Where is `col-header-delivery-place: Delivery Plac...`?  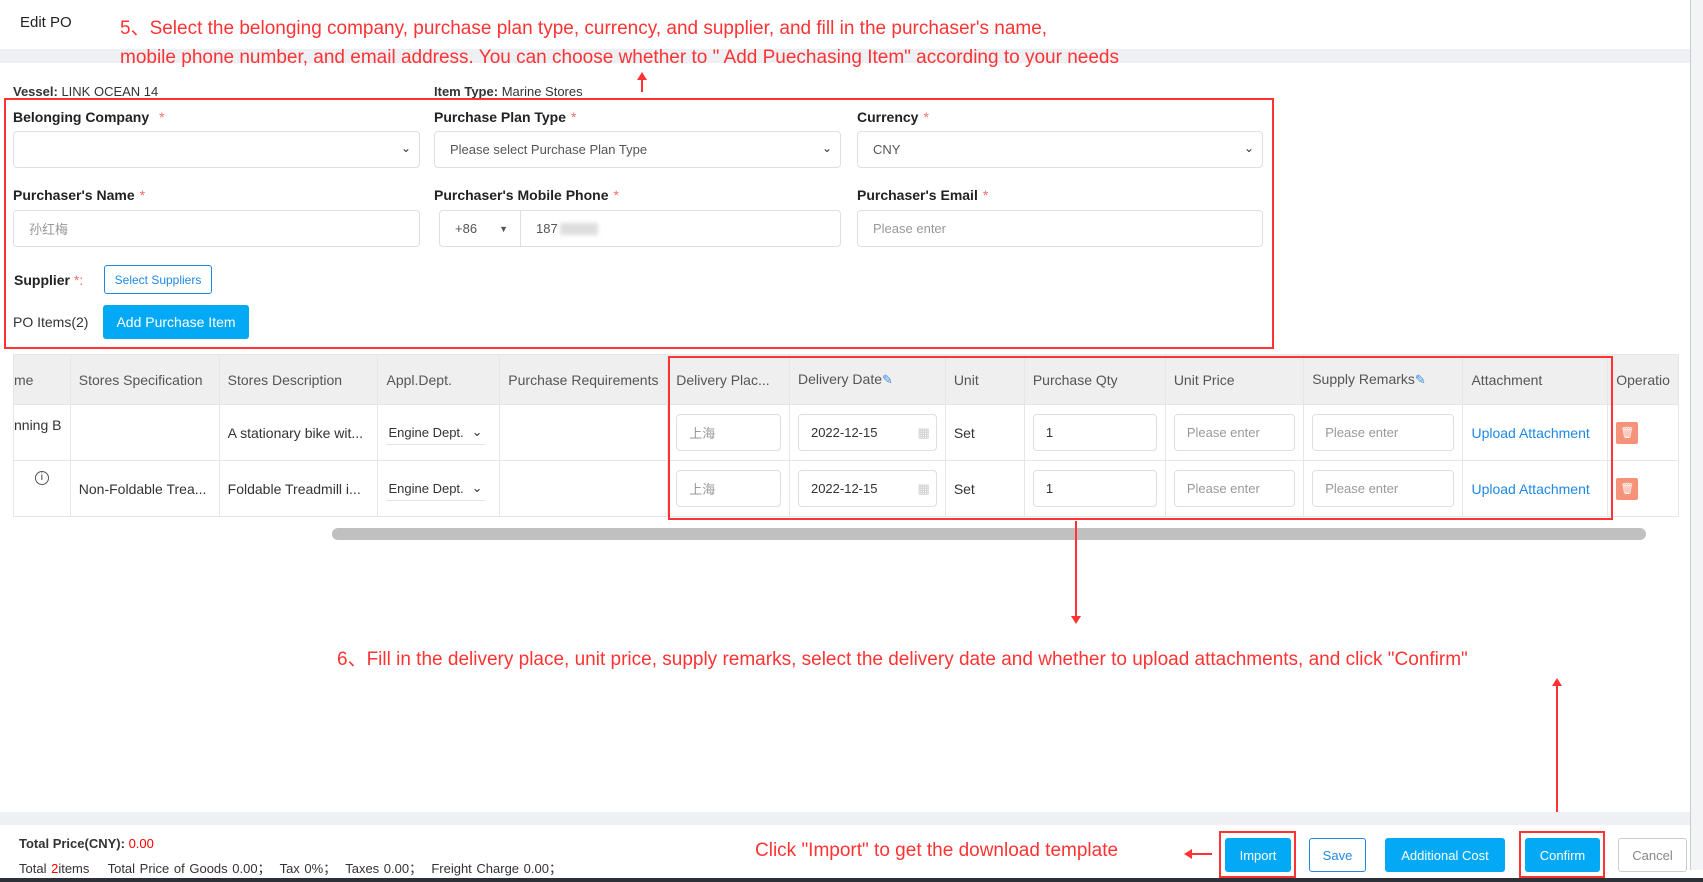
col-header-delivery-place: Delivery Plac... is located at coordinates (728, 379).